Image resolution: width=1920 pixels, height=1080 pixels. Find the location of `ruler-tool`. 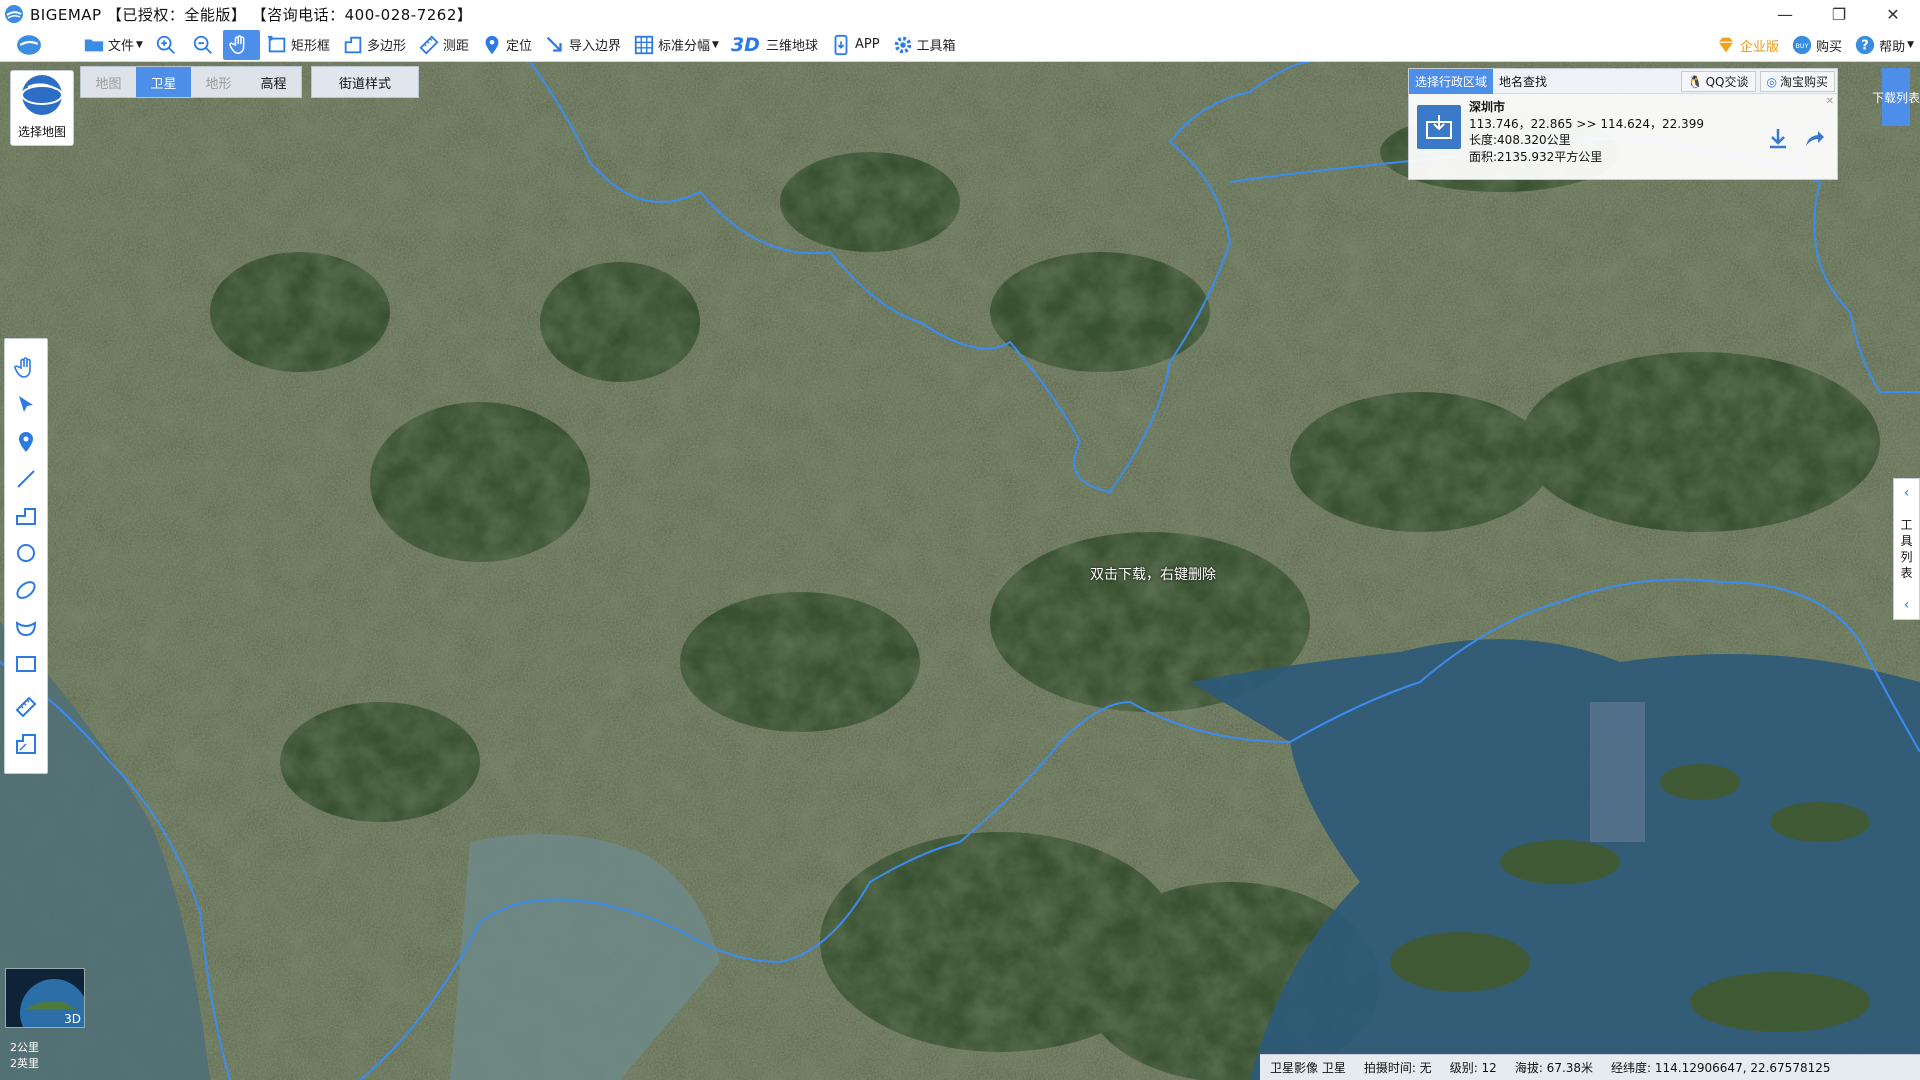

ruler-tool is located at coordinates (26, 706).